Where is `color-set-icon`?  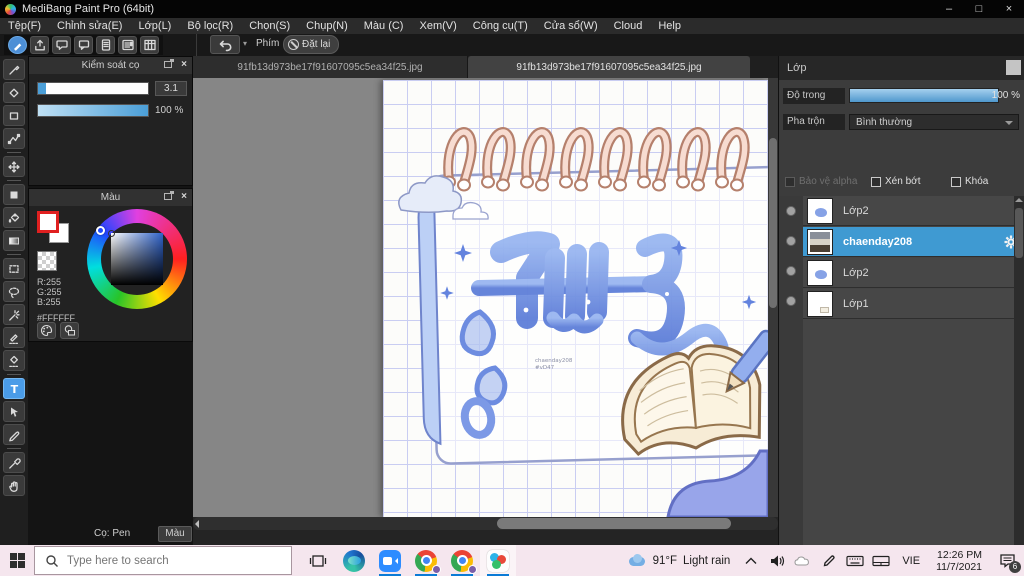
color-set-icon is located at coordinates (69, 330).